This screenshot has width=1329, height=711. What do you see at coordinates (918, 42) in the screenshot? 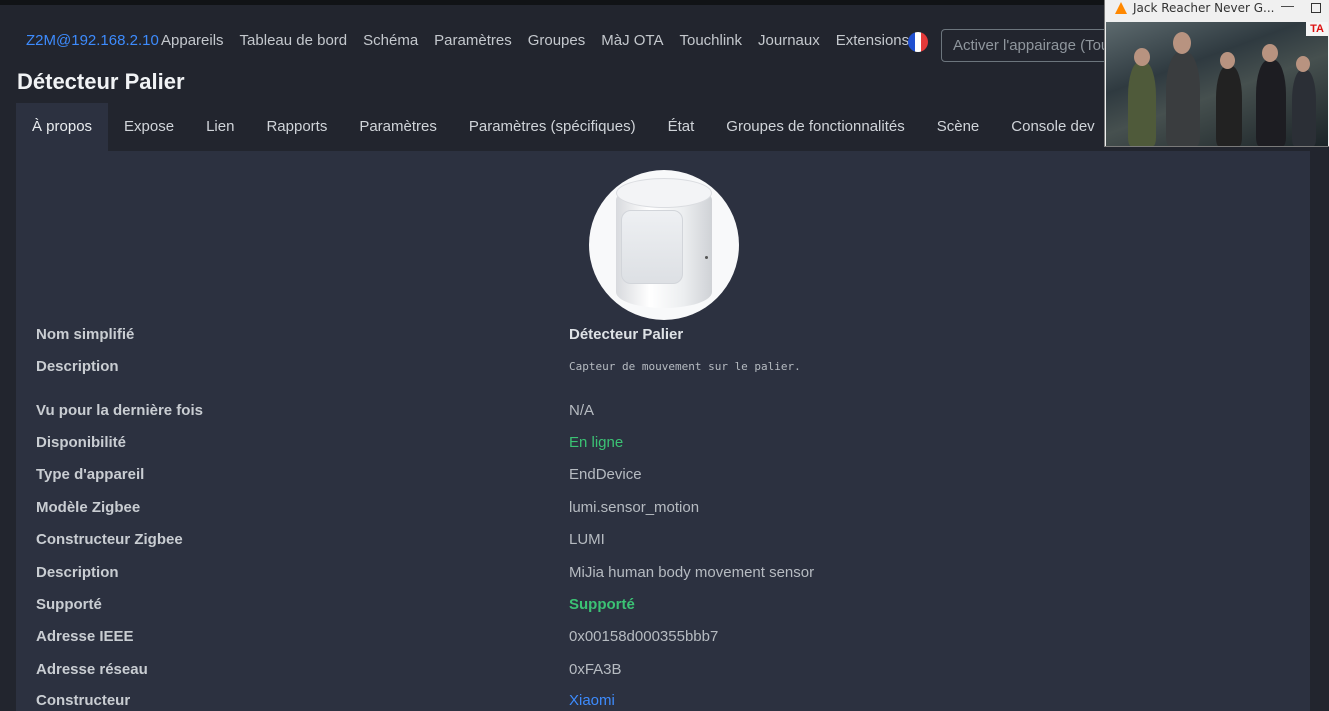
I see `flag-fr-icon` at bounding box center [918, 42].